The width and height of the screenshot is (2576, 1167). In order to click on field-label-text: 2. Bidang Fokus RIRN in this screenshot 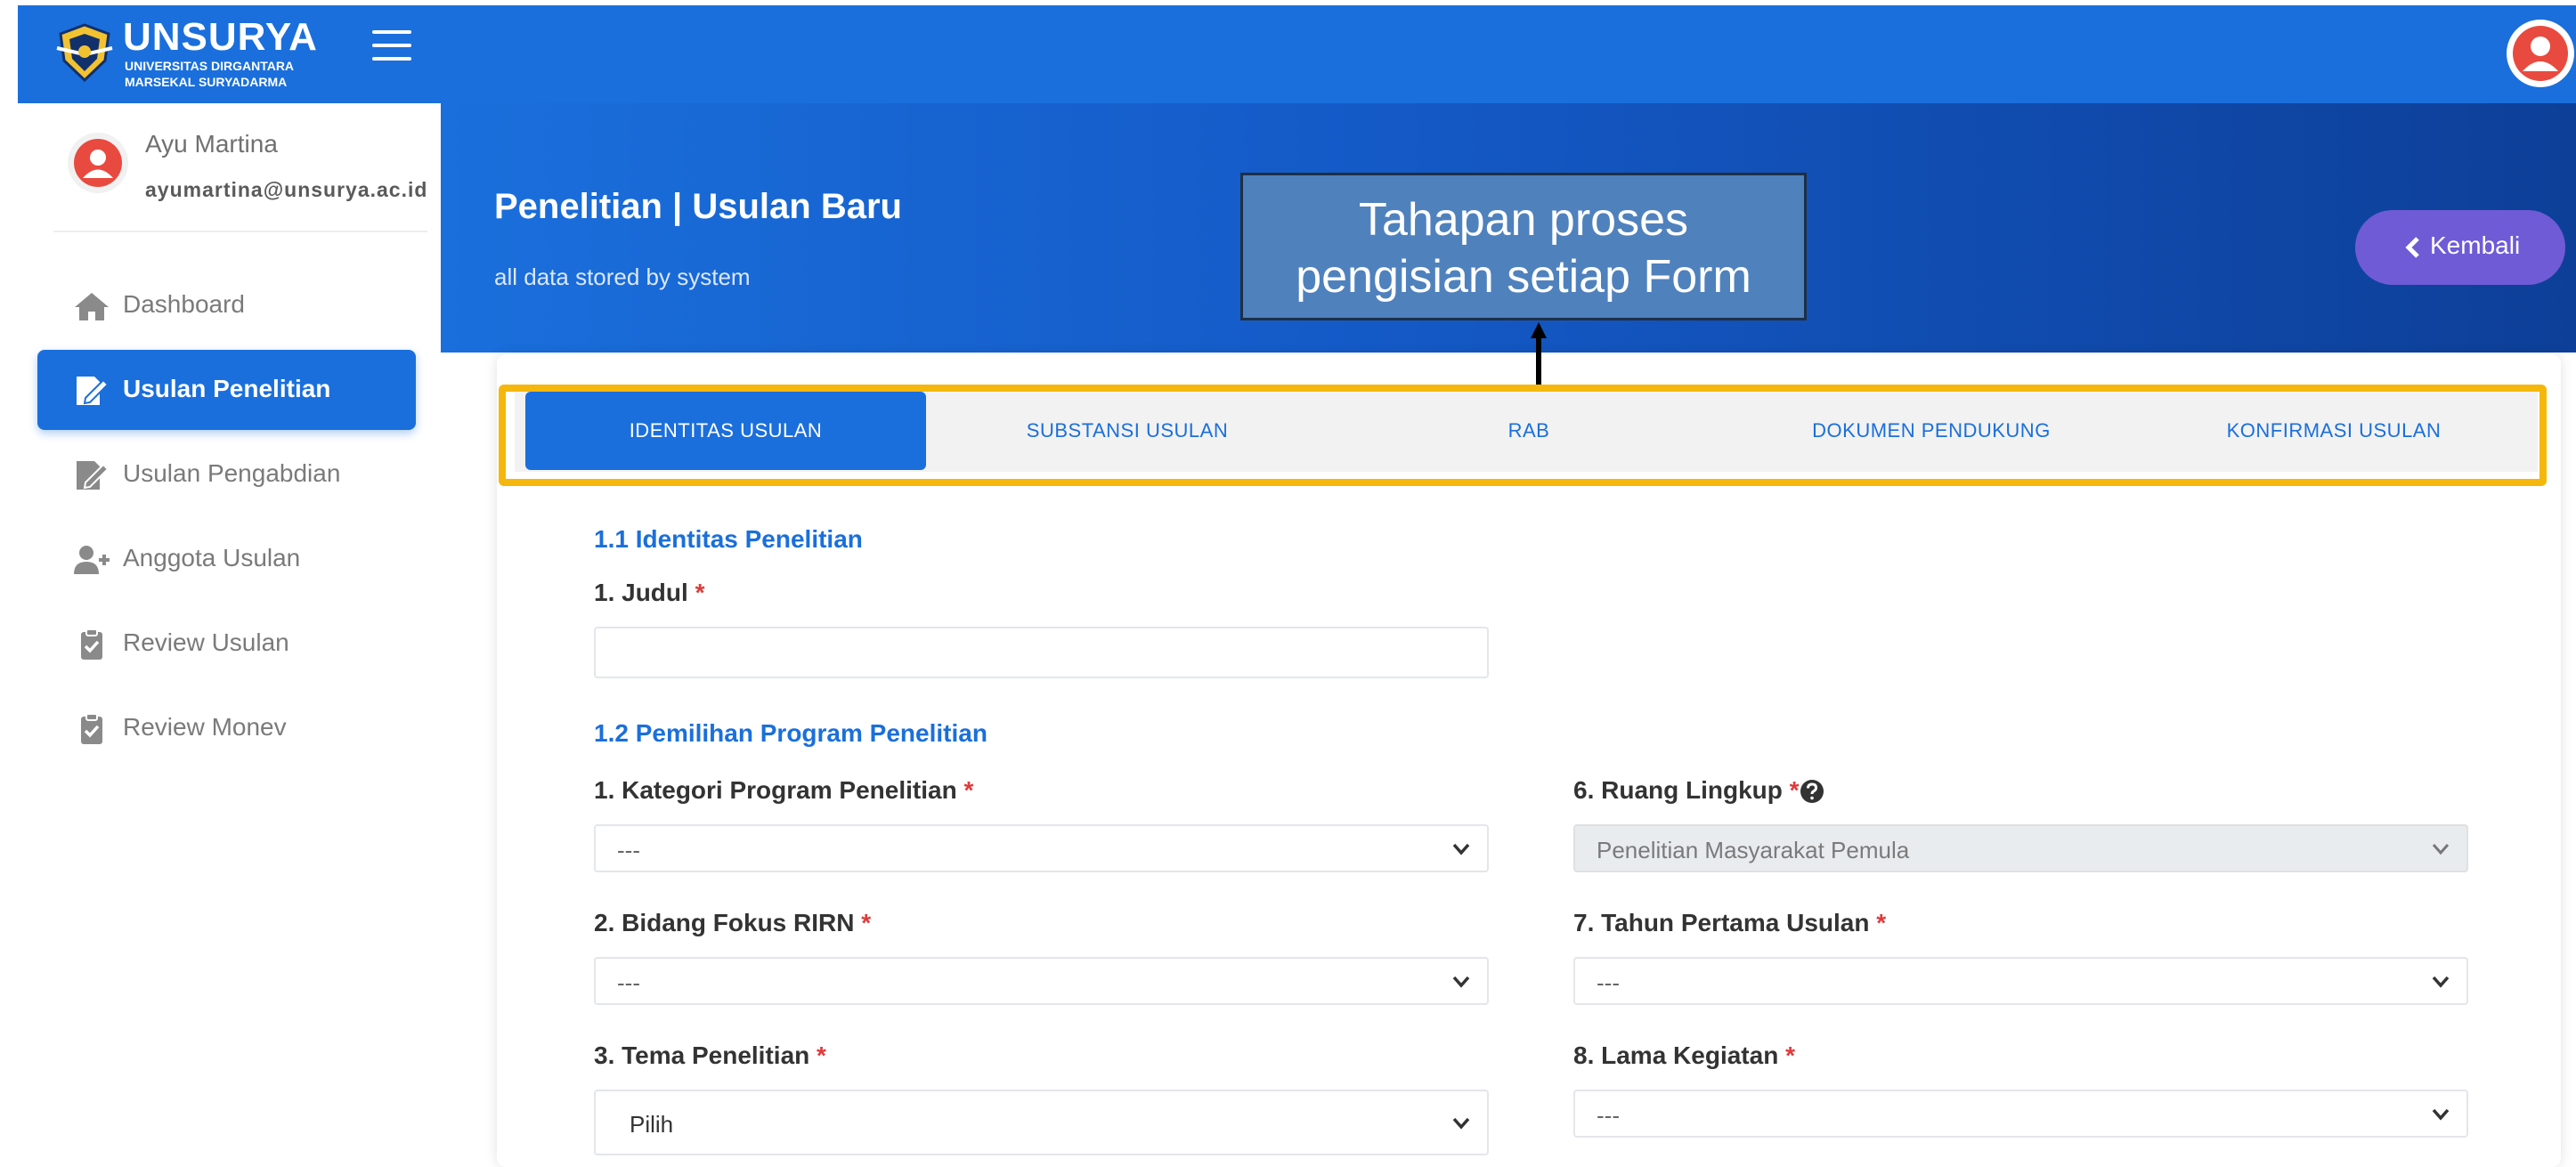, I will do `click(724, 923)`.